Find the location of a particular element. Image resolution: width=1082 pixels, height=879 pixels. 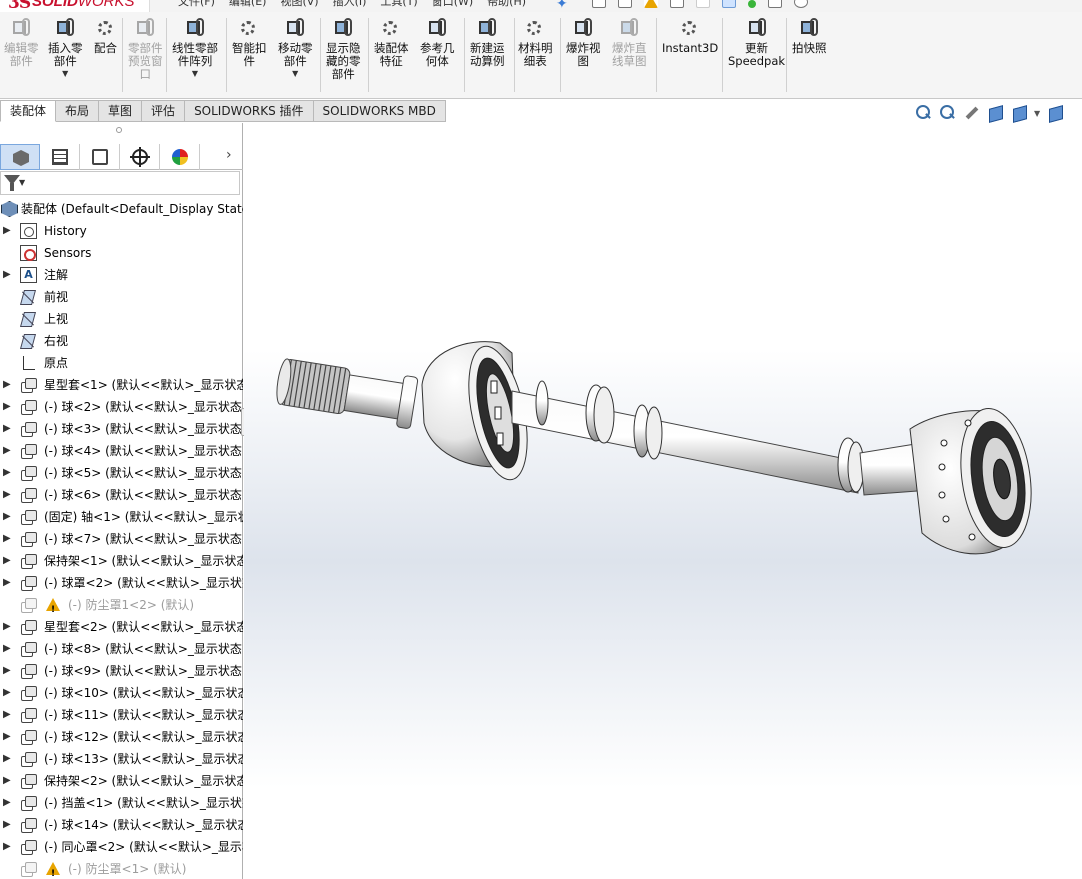

zoom-to-fit-icon is located at coordinates (923, 113).